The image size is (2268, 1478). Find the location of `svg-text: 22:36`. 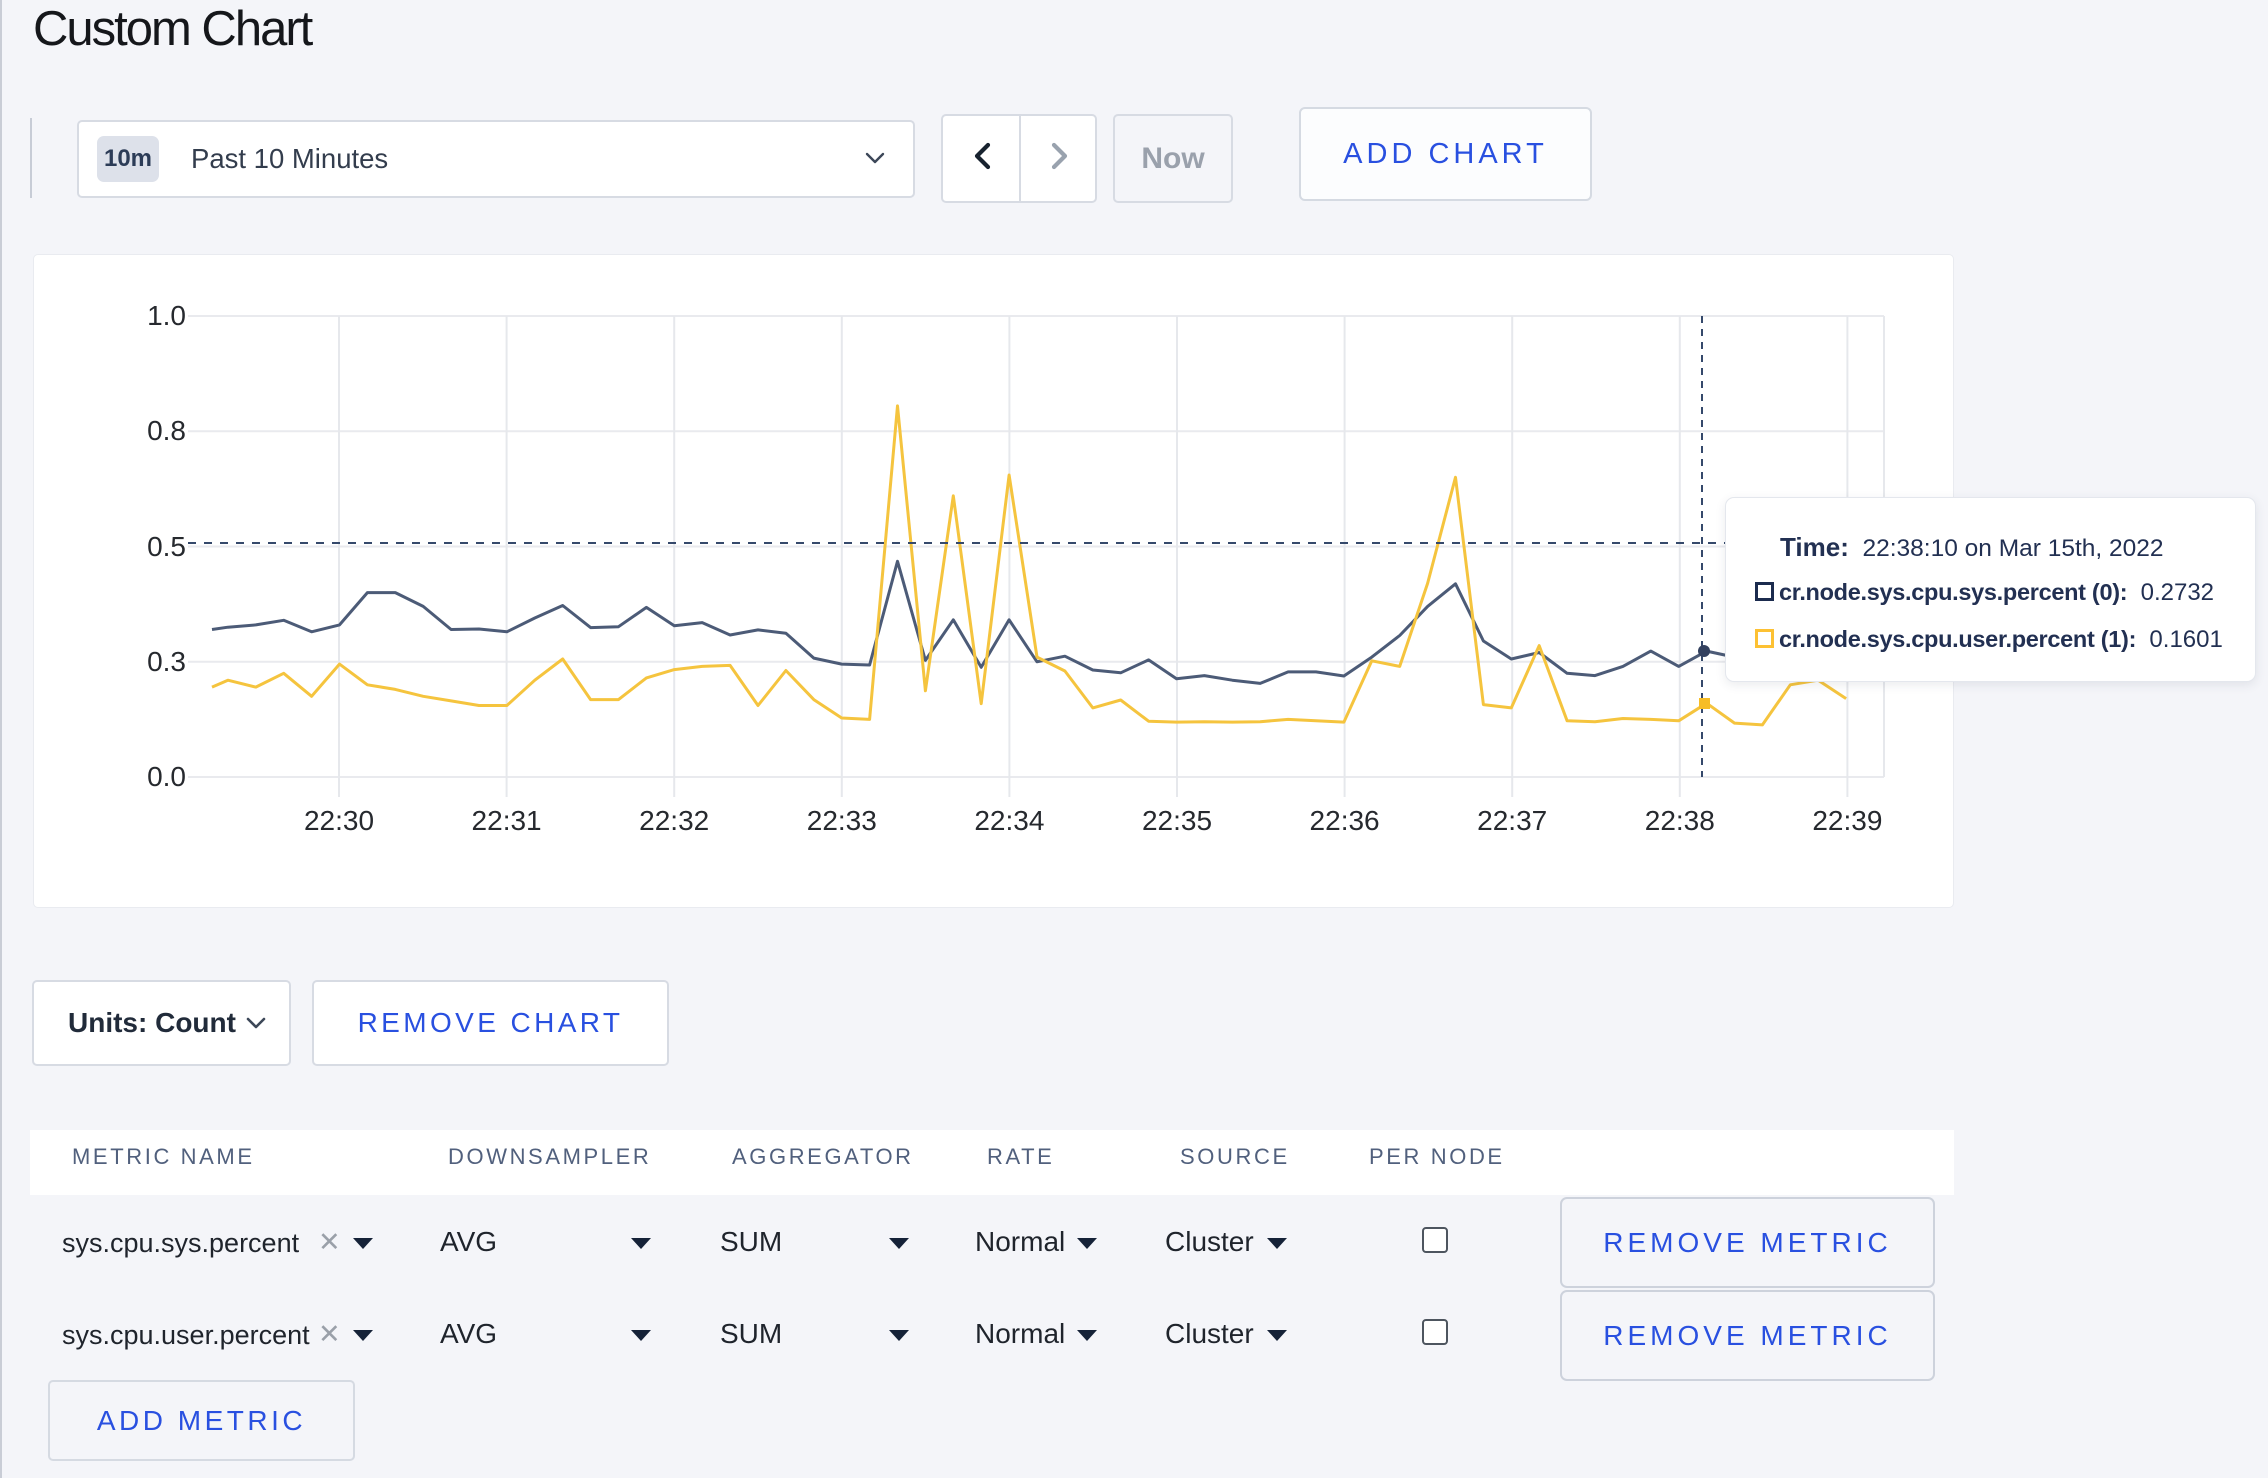

svg-text: 22:36 is located at coordinates (1345, 820).